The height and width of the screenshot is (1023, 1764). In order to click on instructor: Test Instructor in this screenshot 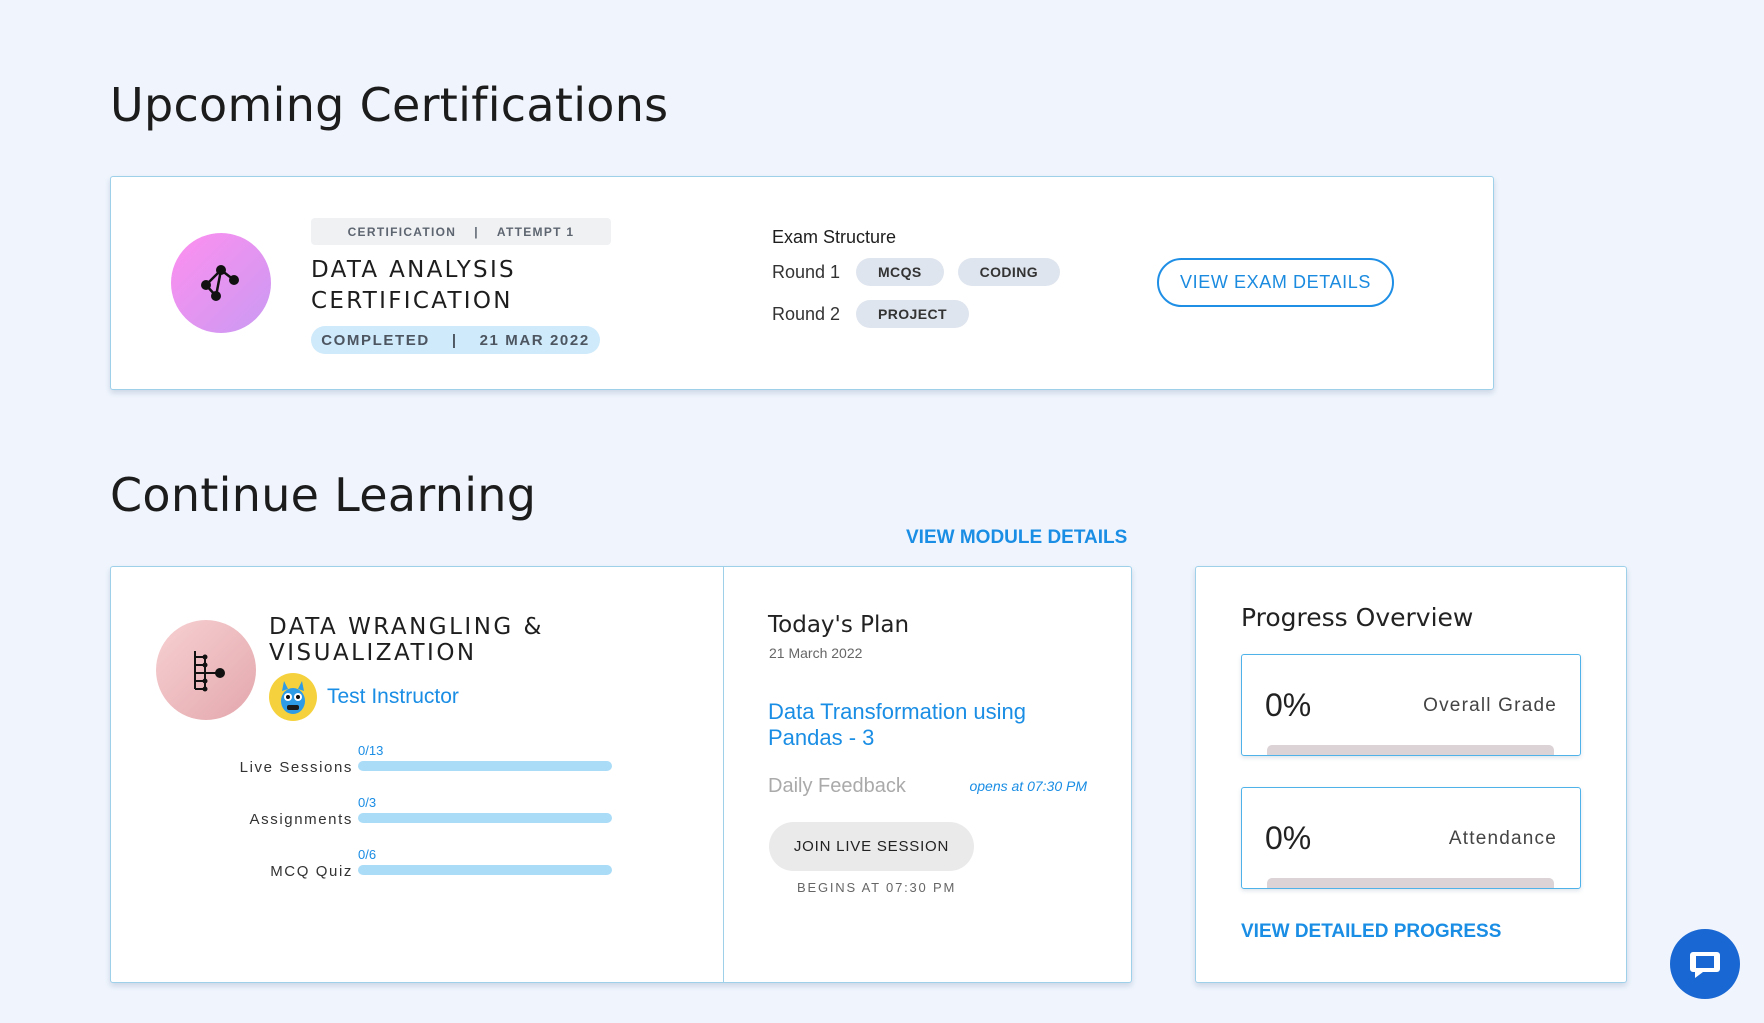, I will do `click(364, 697)`.